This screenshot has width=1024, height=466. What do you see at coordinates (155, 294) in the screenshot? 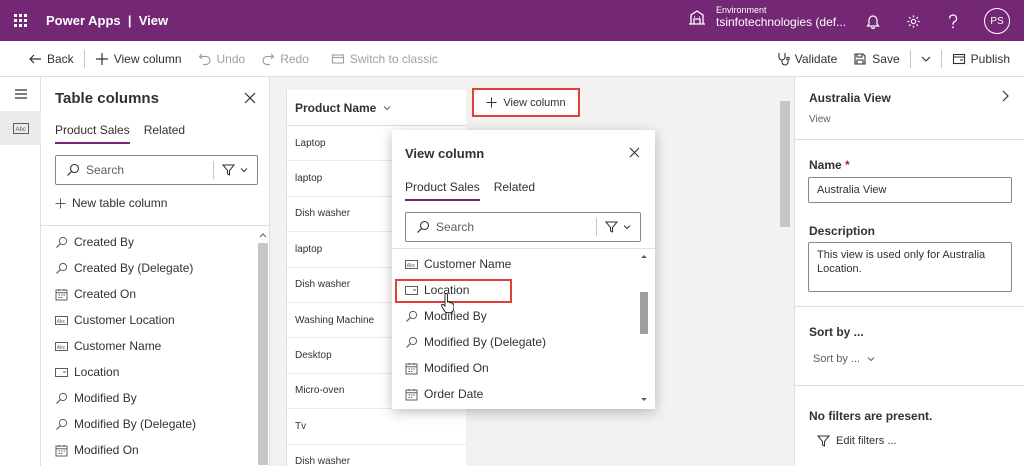
I see `table-column-item: Created On` at bounding box center [155, 294].